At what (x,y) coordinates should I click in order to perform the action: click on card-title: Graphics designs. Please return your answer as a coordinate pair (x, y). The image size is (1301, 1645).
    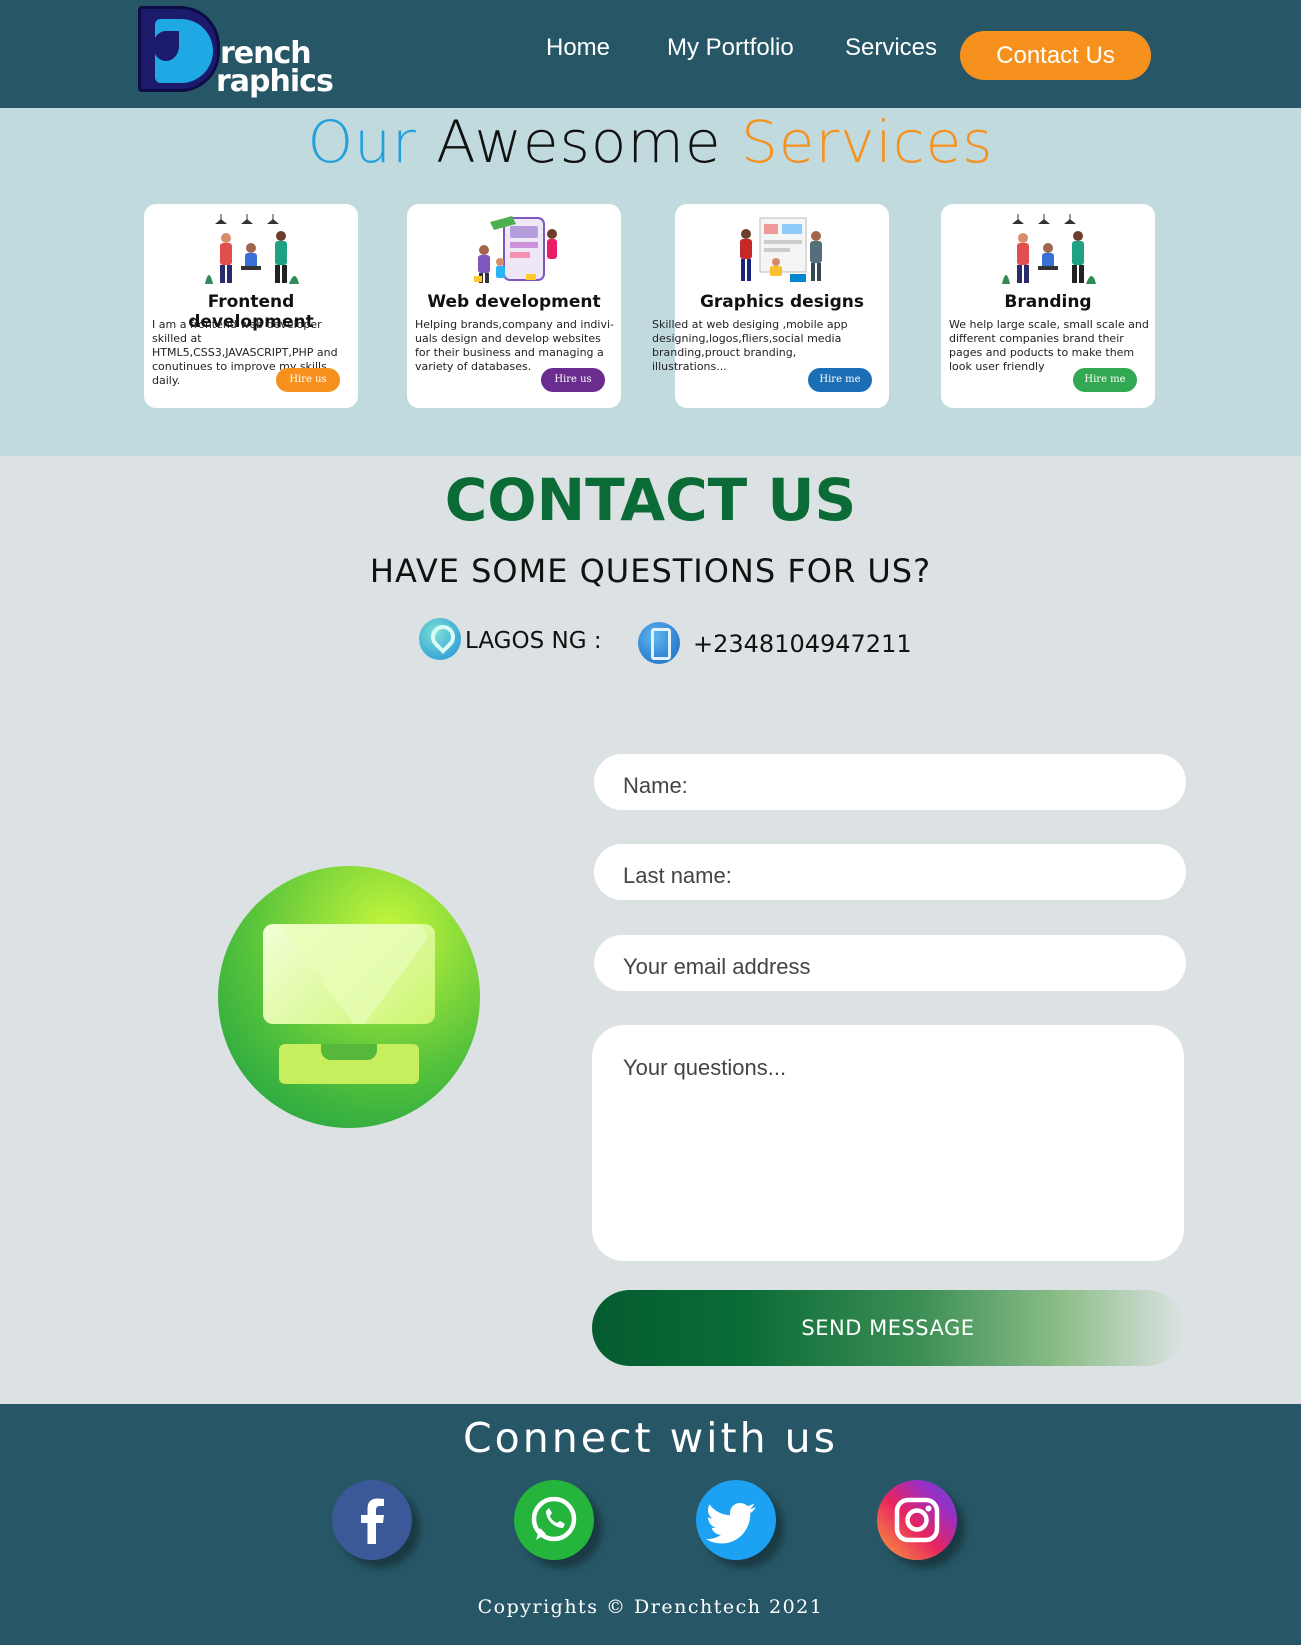
    Looking at the image, I should click on (782, 302).